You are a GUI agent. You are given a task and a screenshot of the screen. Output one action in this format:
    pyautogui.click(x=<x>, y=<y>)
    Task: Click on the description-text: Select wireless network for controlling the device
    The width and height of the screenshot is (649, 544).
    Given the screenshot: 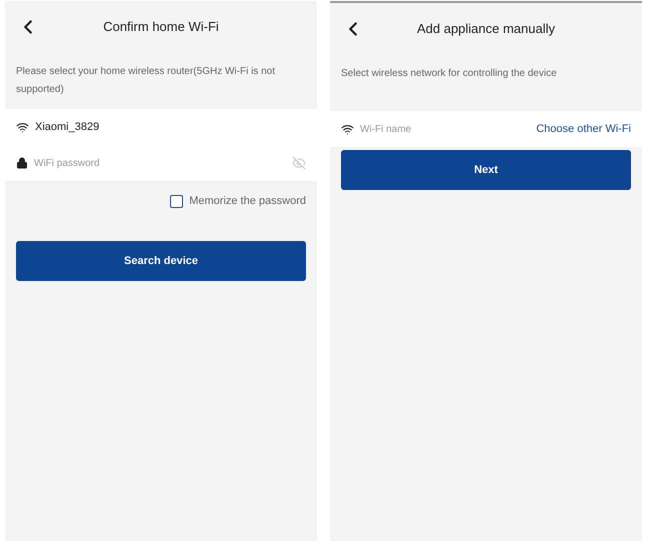 What is the action you would take?
    pyautogui.click(x=449, y=74)
    